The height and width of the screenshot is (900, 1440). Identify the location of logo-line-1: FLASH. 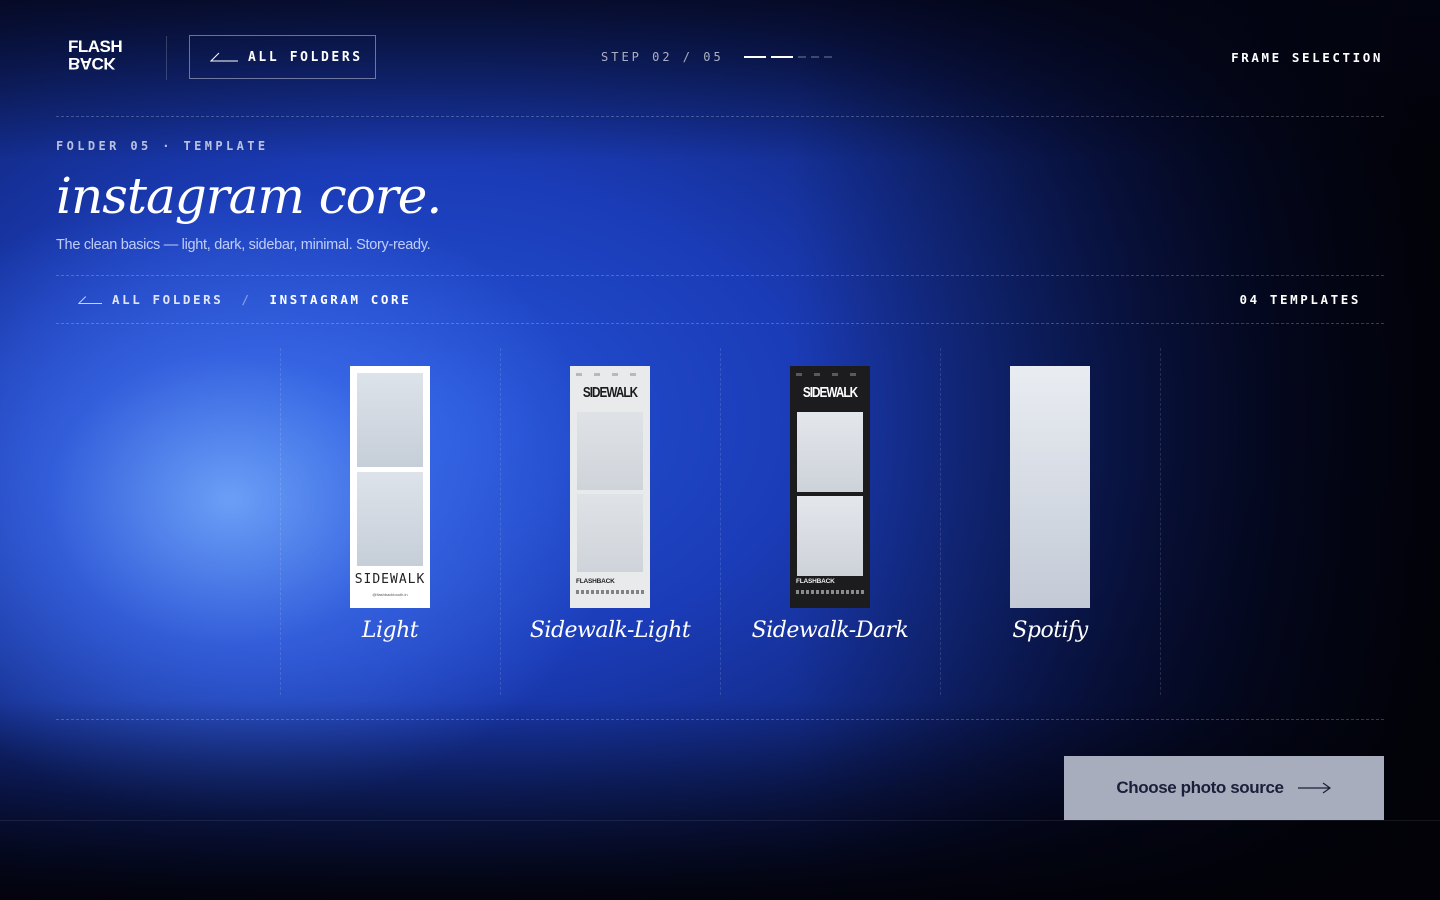
(95, 46).